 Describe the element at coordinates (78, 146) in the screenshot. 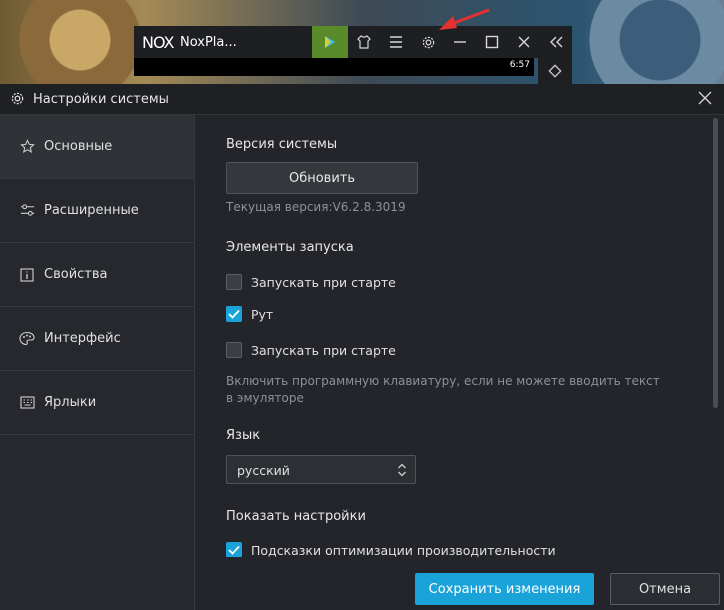

I see `sidebar-item-label: Основные` at that location.